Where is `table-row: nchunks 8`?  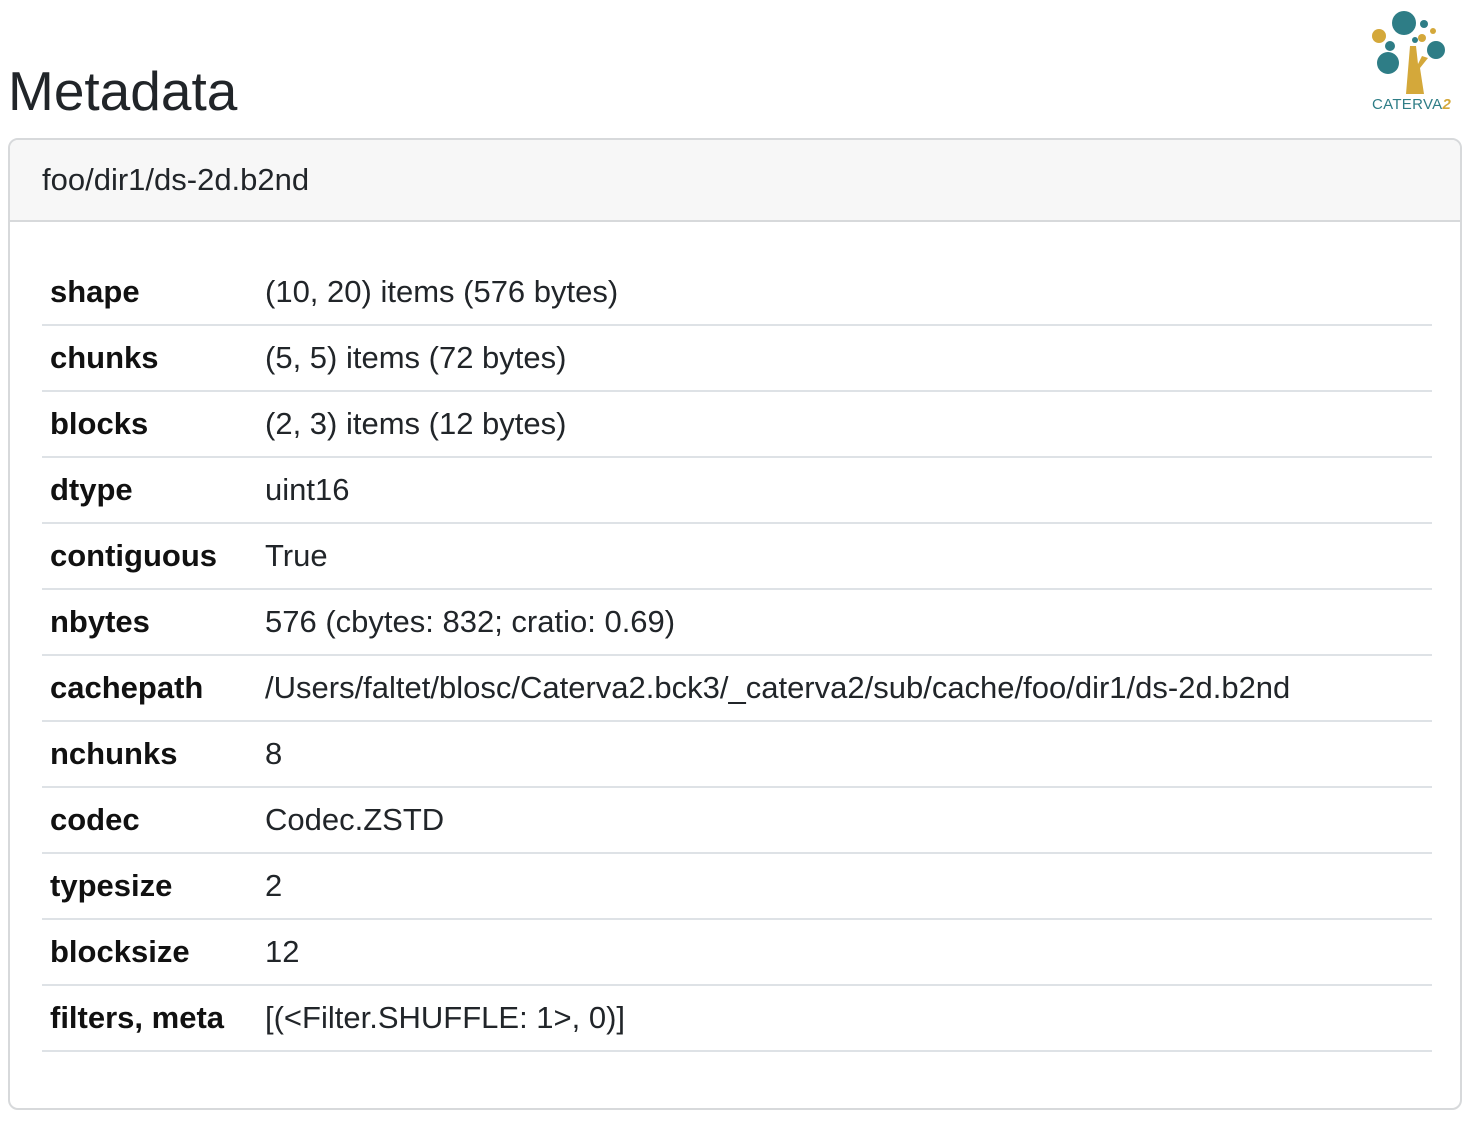
table-row: nchunks 8 is located at coordinates (737, 754).